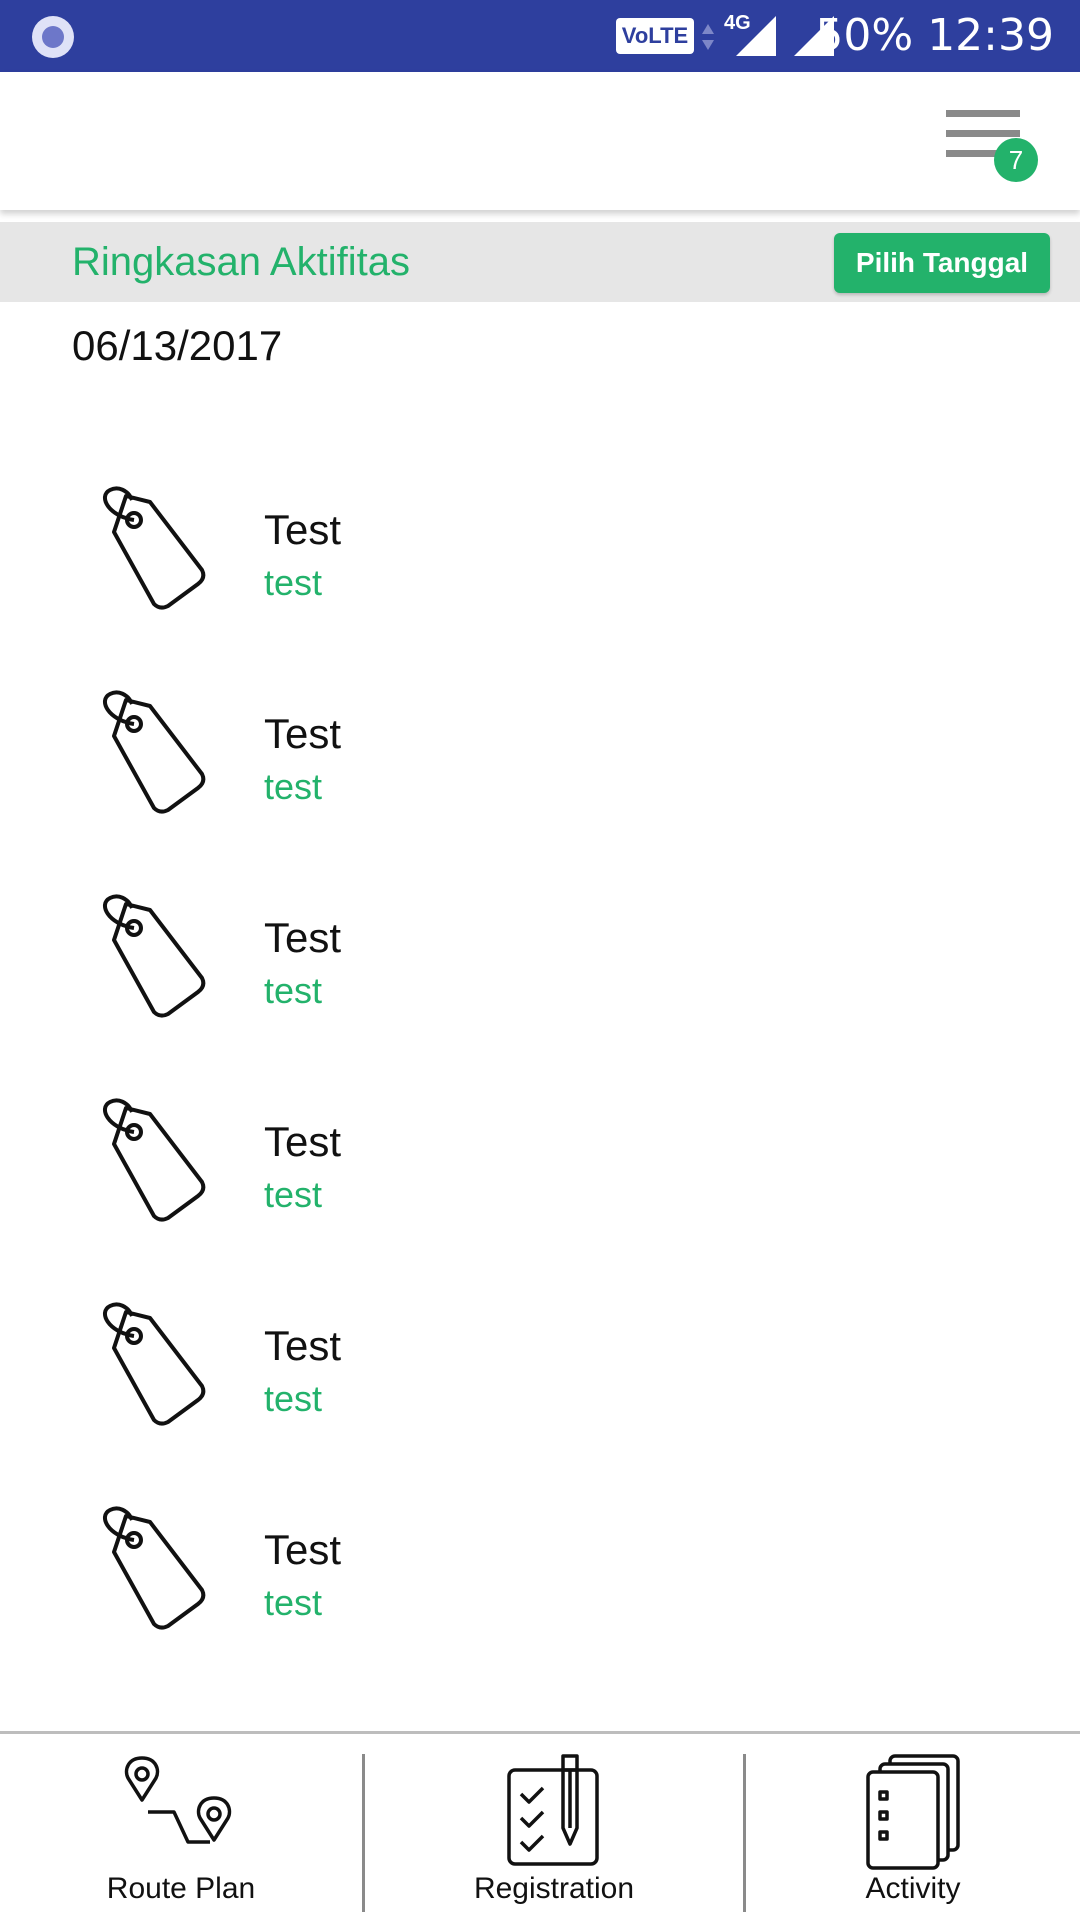 The image size is (1080, 1920). I want to click on bottom-navigation: Route Plan Registration Activity, so click(540, 1825).